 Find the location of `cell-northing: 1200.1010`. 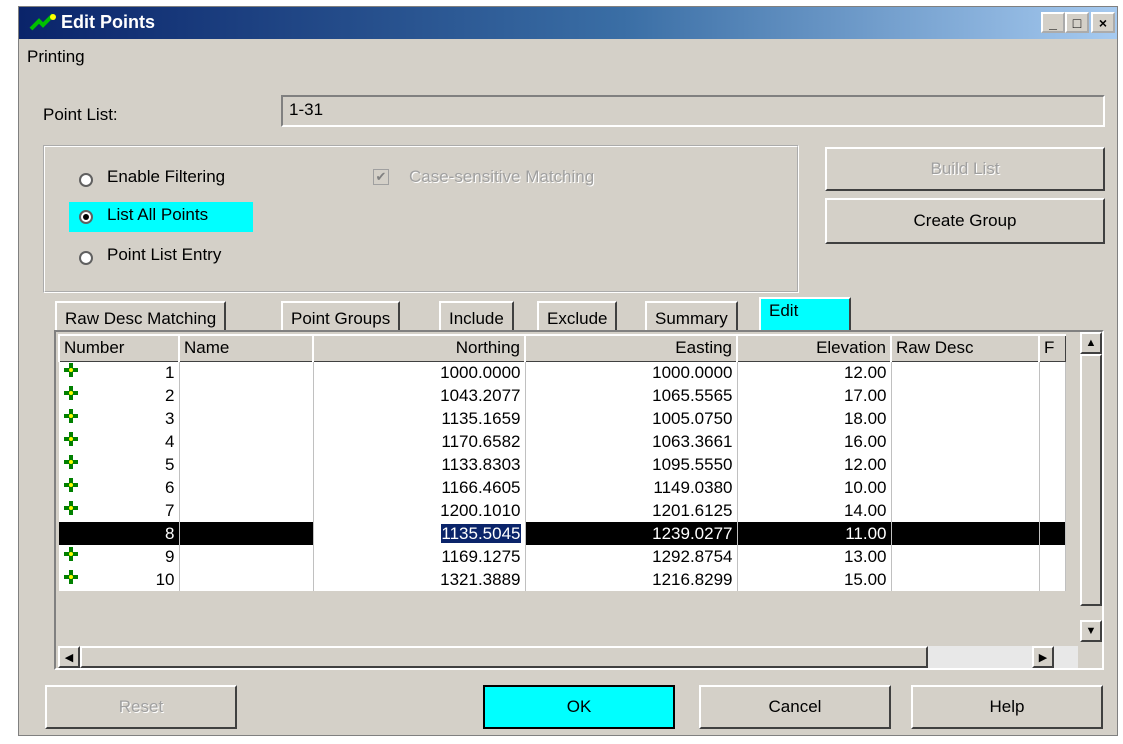

cell-northing: 1200.1010 is located at coordinates (419, 510).